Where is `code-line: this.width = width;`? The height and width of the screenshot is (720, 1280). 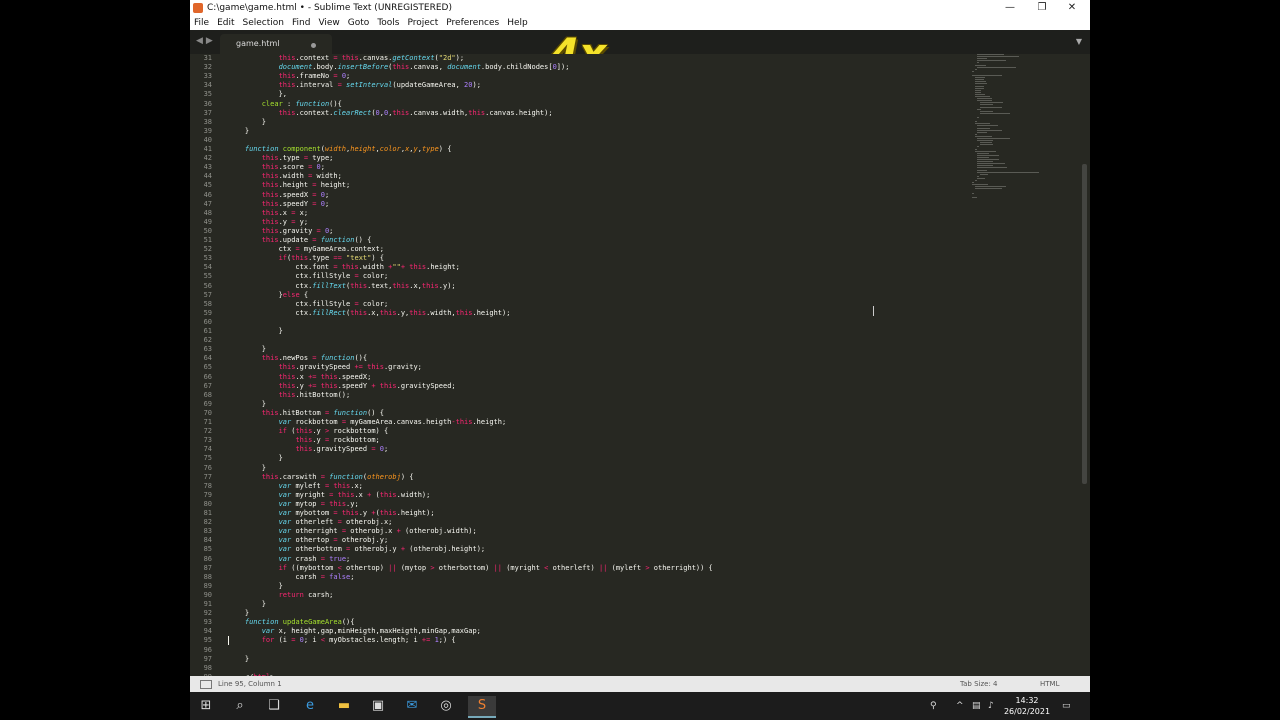
code-line: this.width = width; is located at coordinates (285, 176).